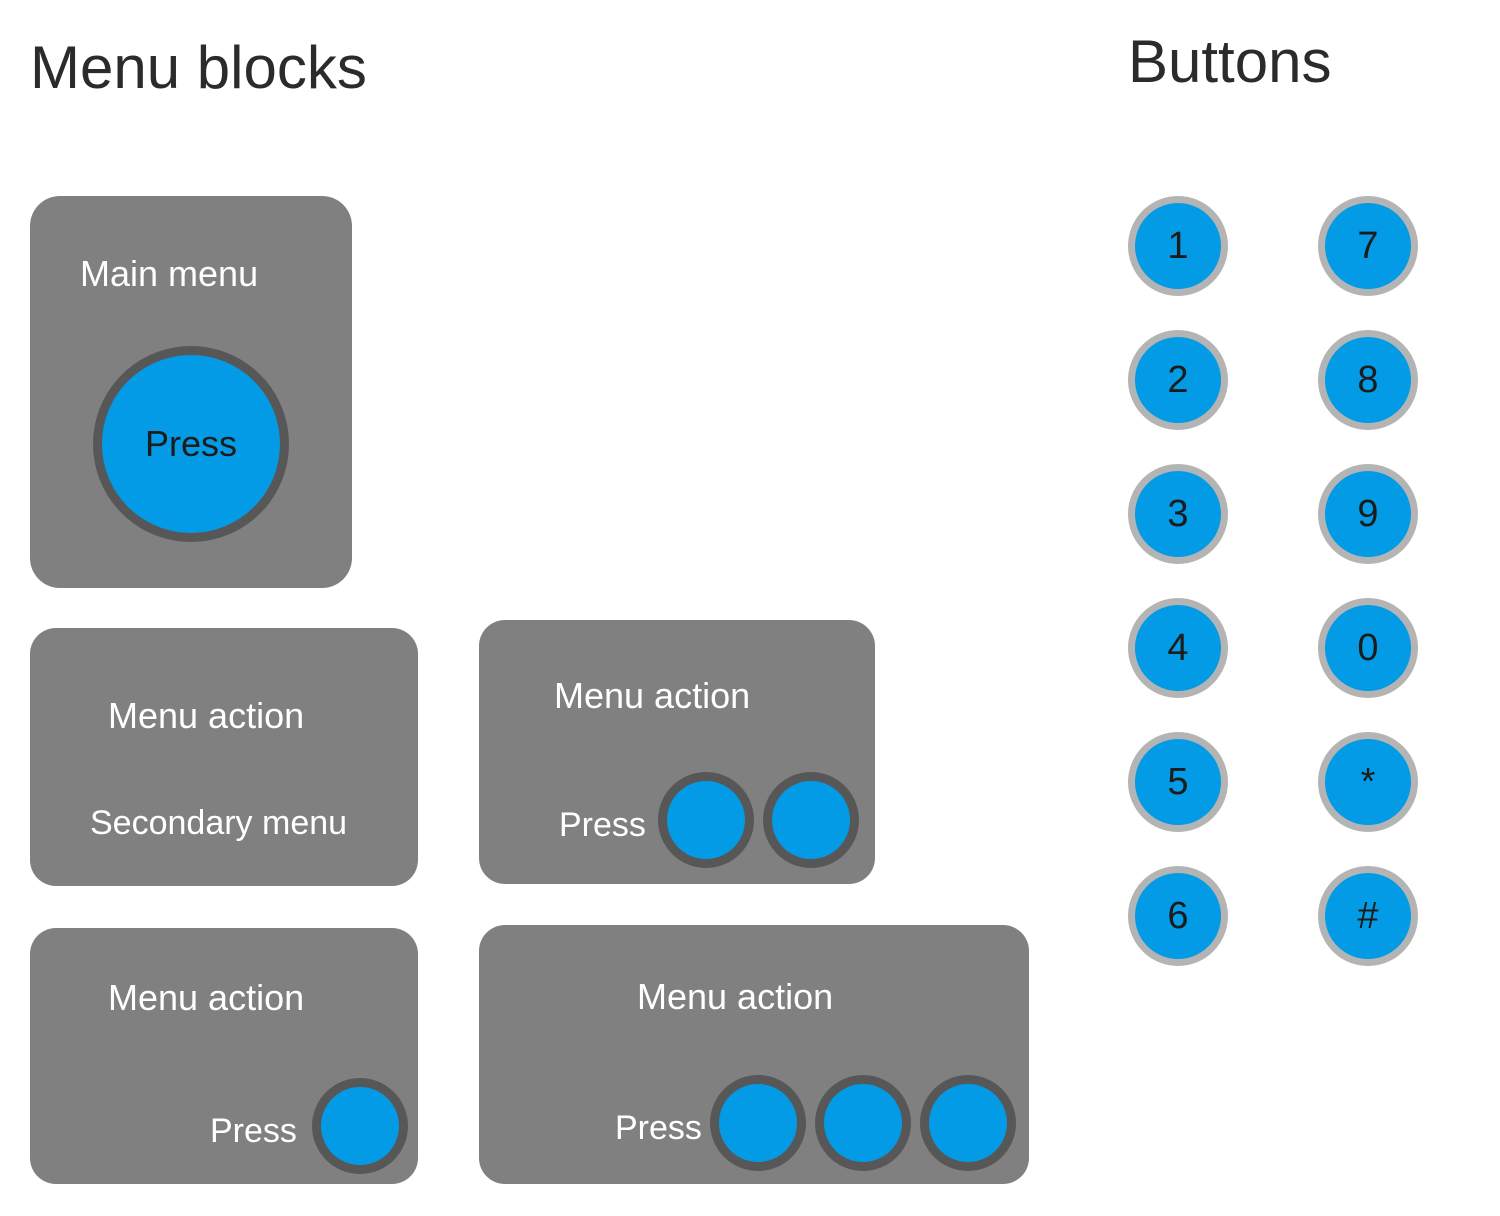 The width and height of the screenshot is (1500, 1216). What do you see at coordinates (677, 752) in the screenshot?
I see `menu-block-two-buttons: Menu action Press` at bounding box center [677, 752].